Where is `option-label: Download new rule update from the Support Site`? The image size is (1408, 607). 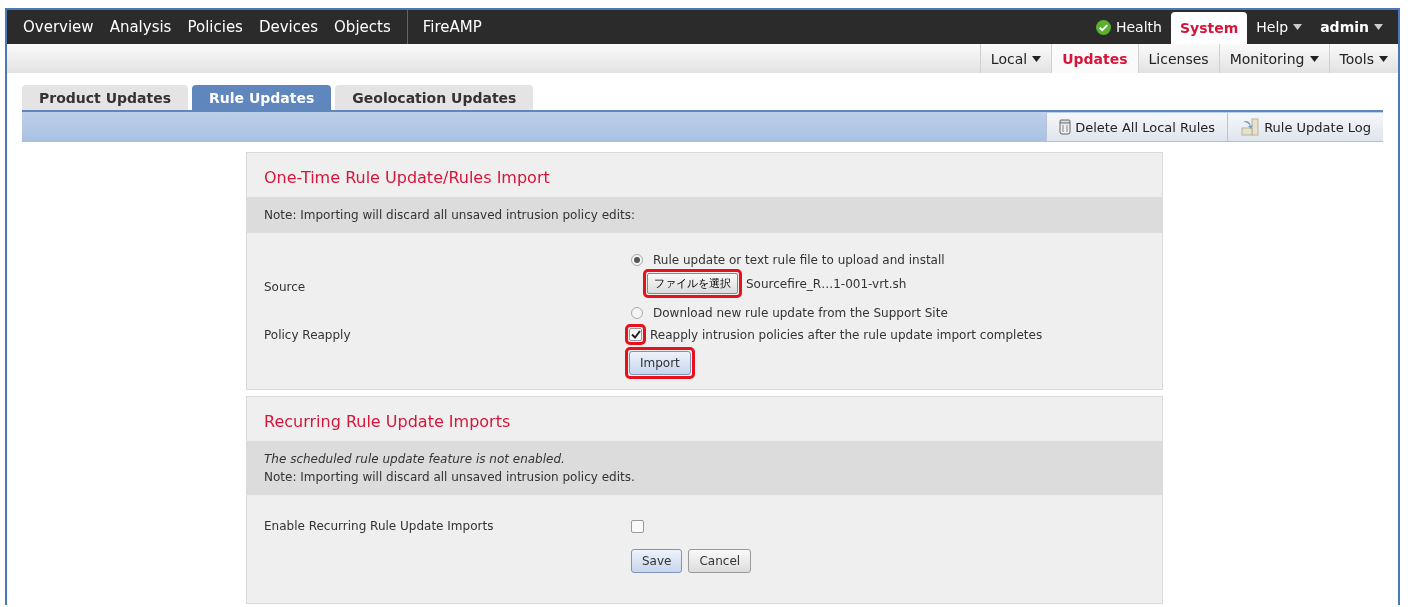 option-label: Download new rule update from the Support Site is located at coordinates (800, 313).